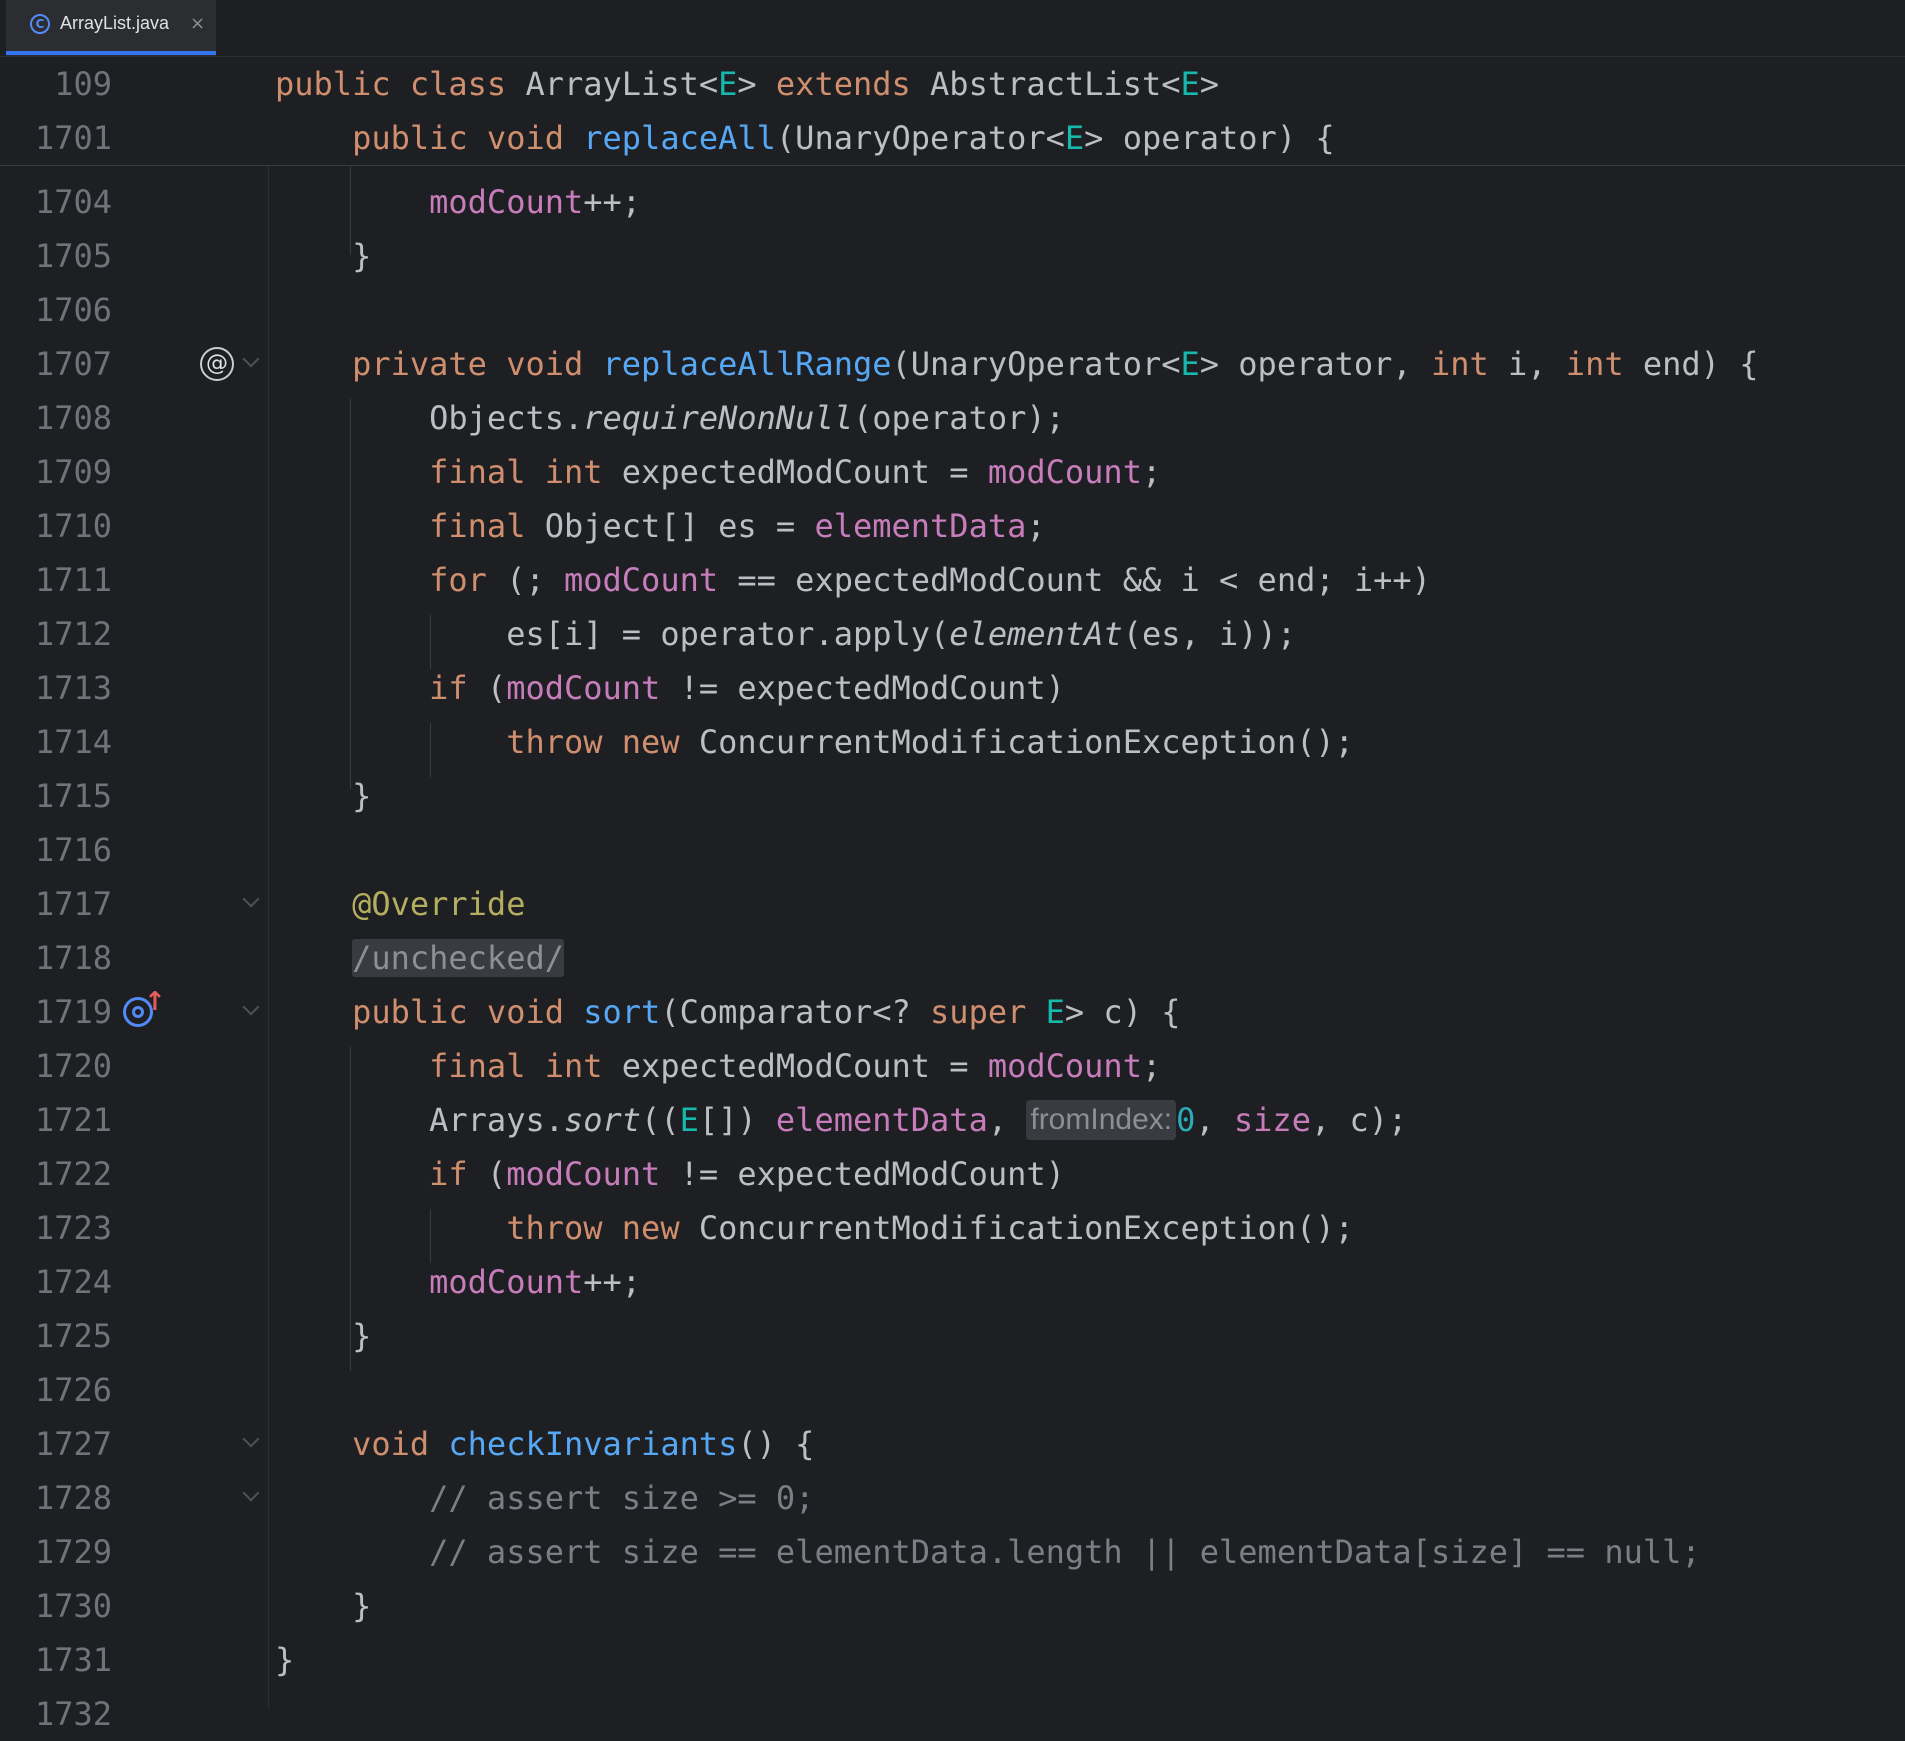 The width and height of the screenshot is (1905, 1741). Describe the element at coordinates (952, 1498) in the screenshot. I see `code-row: 1728 // assert size >= 0;` at that location.